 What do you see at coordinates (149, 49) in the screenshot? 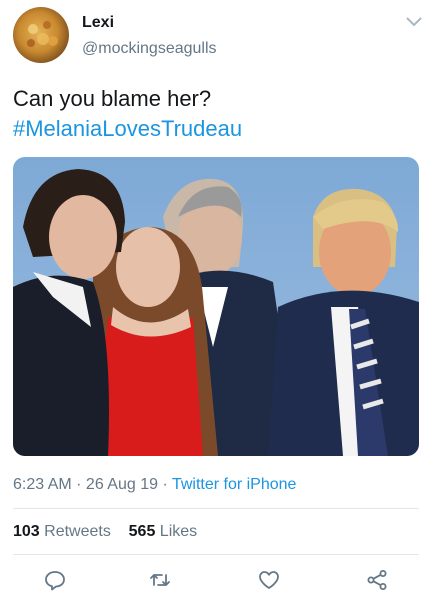
I see `user-handle: @mockingseagulls` at bounding box center [149, 49].